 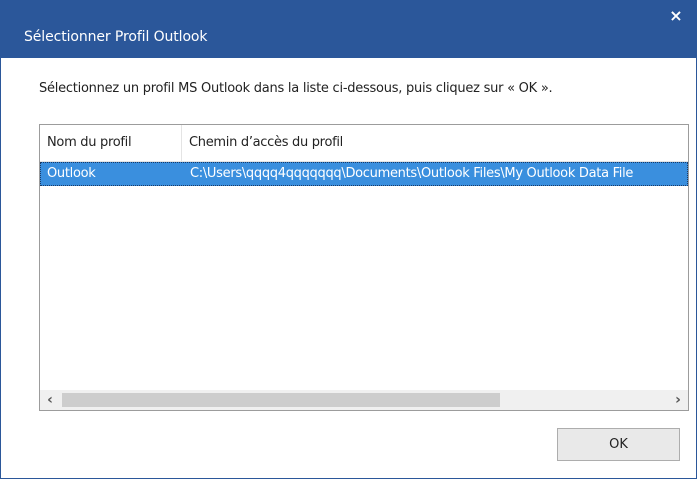 What do you see at coordinates (618, 444) in the screenshot?
I see `ok-button: OK` at bounding box center [618, 444].